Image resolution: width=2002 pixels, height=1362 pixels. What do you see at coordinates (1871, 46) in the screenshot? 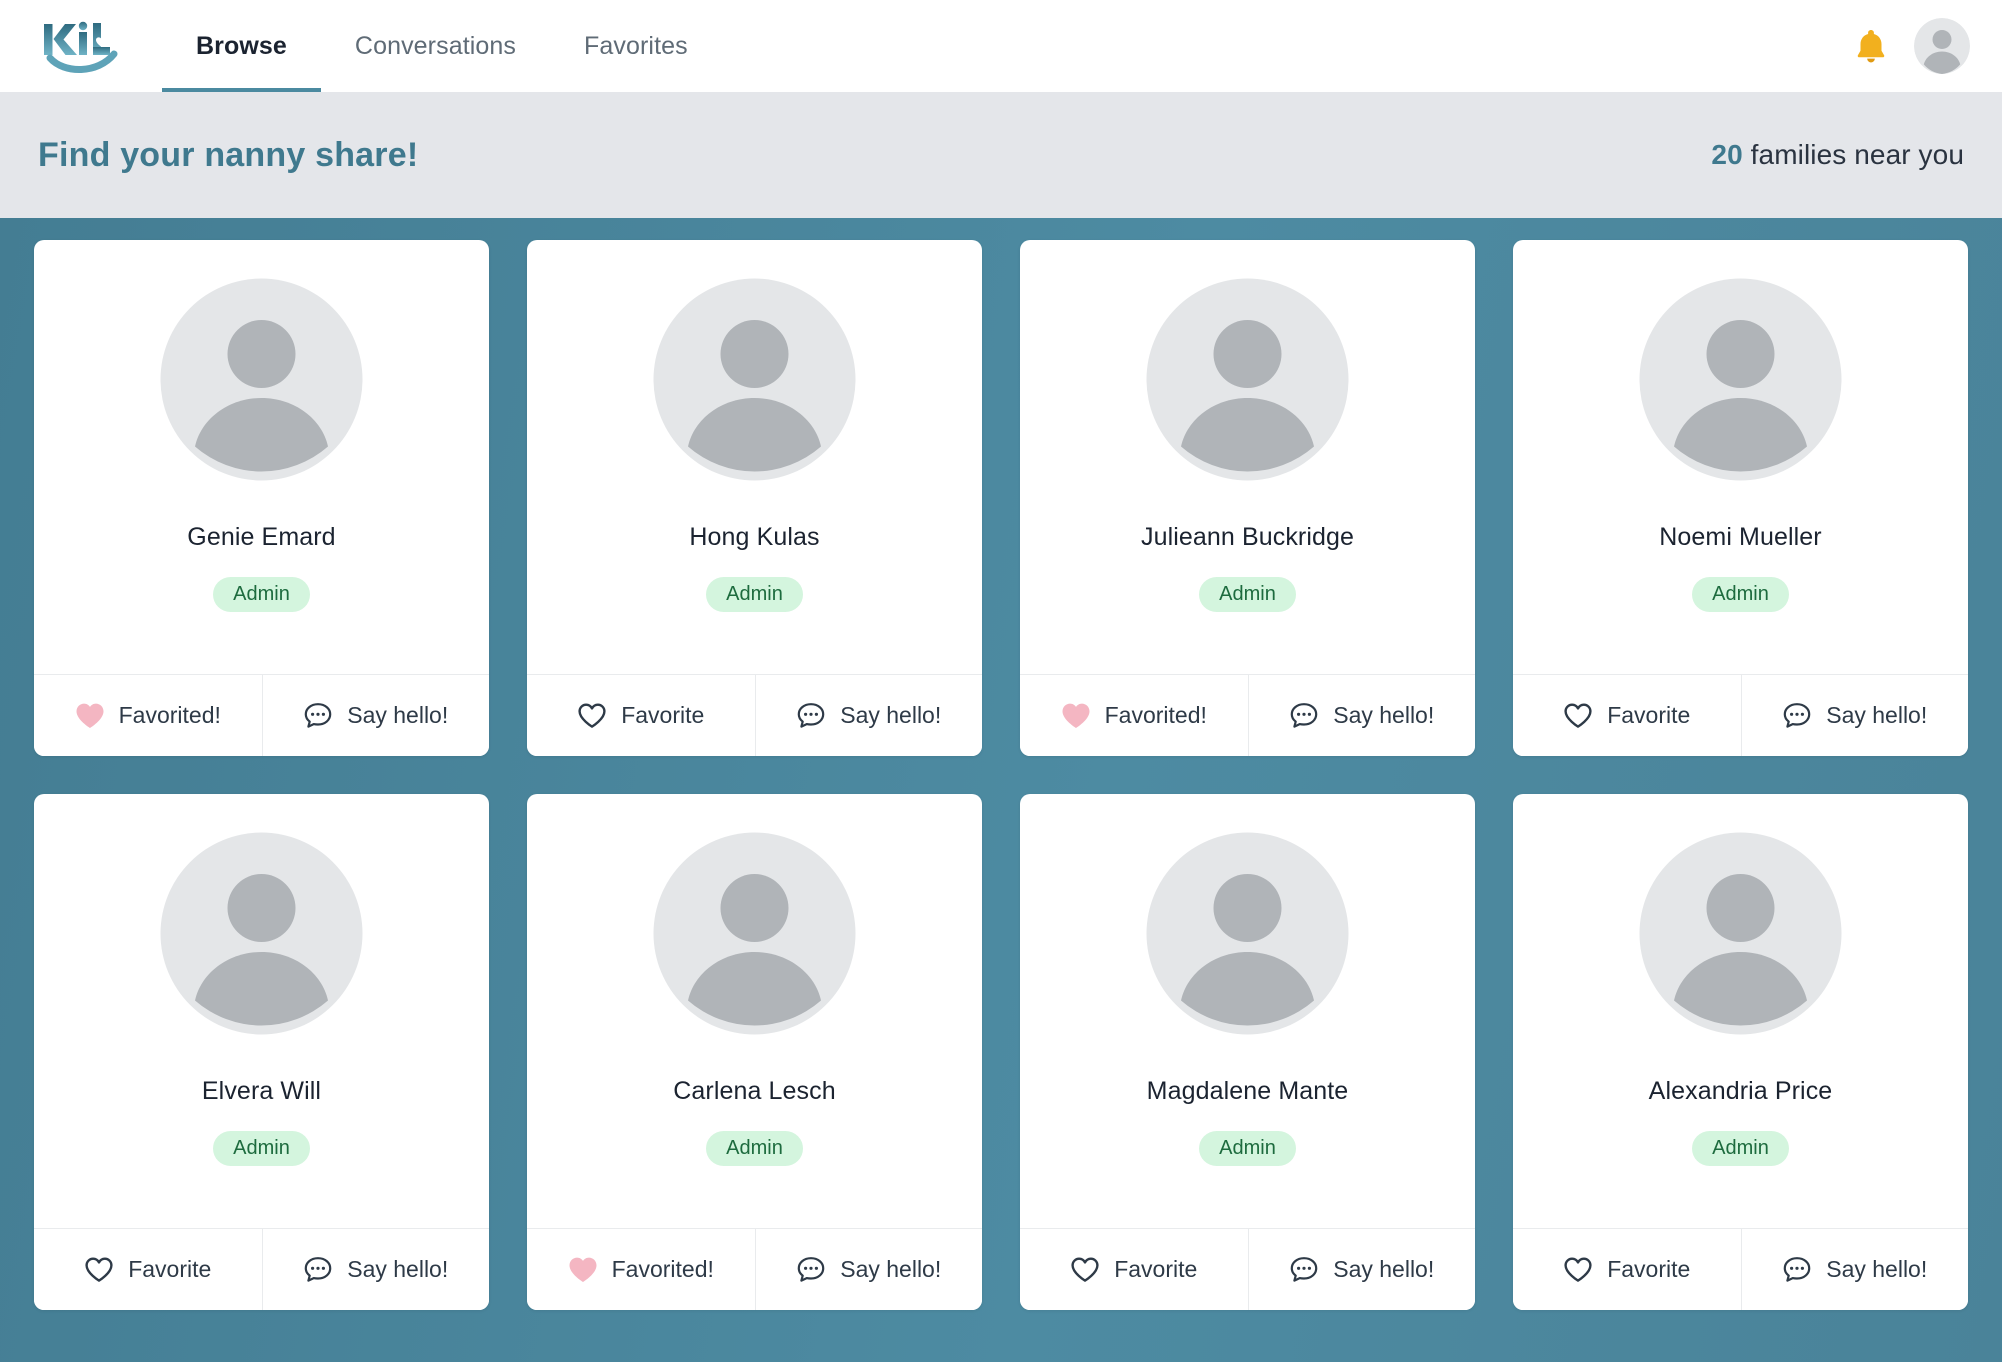
I see `bell-icon` at bounding box center [1871, 46].